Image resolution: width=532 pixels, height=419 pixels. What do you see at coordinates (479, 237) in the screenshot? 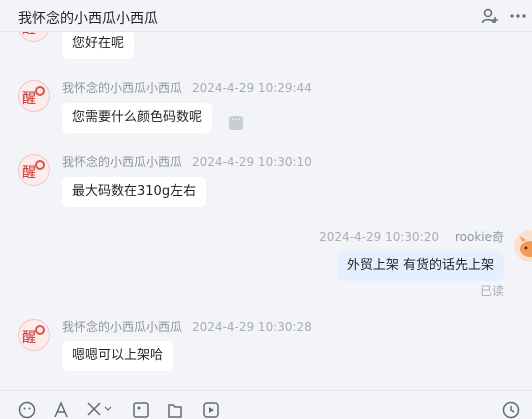
I see `sender-name: rookie奇` at bounding box center [479, 237].